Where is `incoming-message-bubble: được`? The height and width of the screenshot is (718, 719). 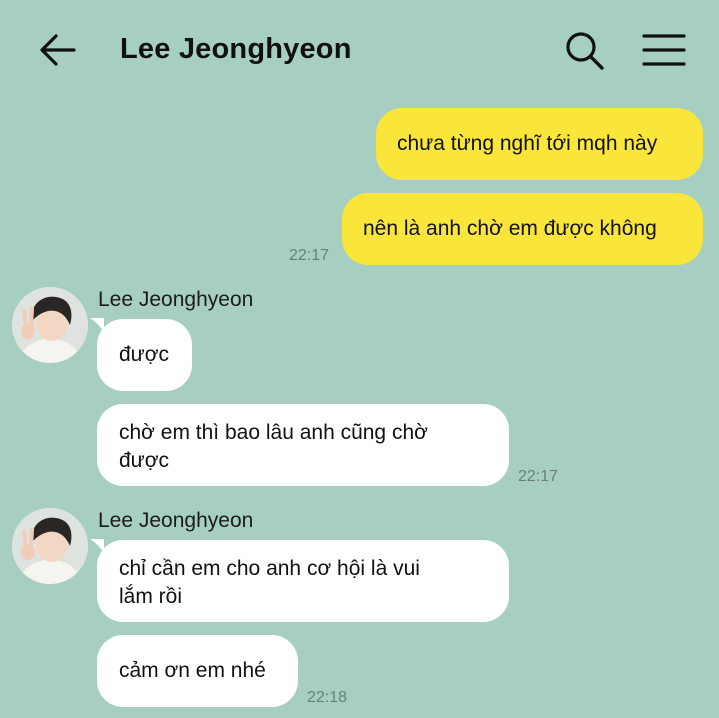
incoming-message-bubble: được is located at coordinates (144, 355).